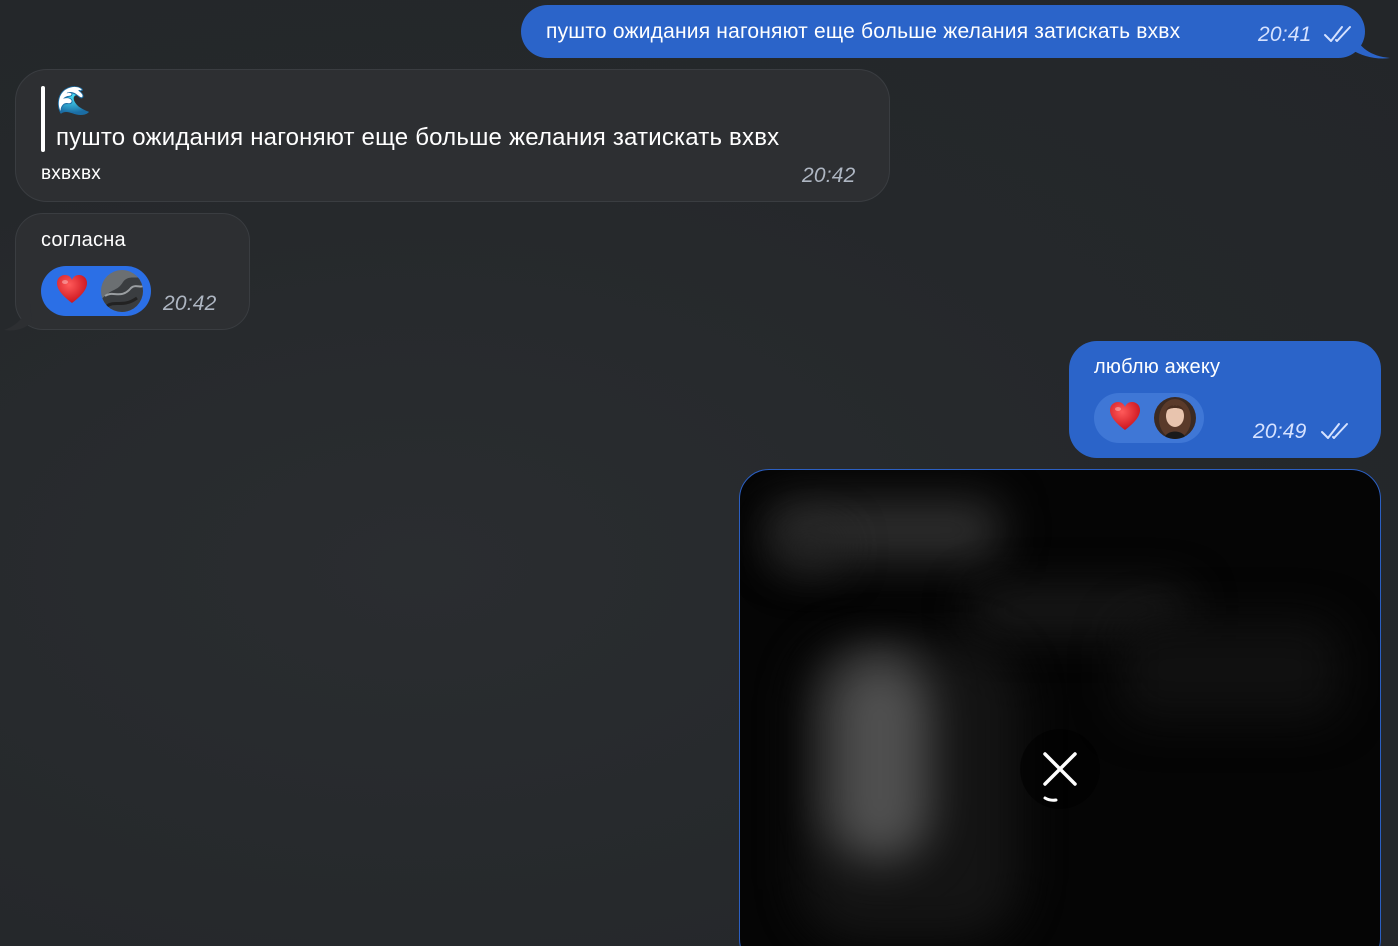 The width and height of the screenshot is (1398, 946). I want to click on wave-emoji: 🌊, so click(74, 100).